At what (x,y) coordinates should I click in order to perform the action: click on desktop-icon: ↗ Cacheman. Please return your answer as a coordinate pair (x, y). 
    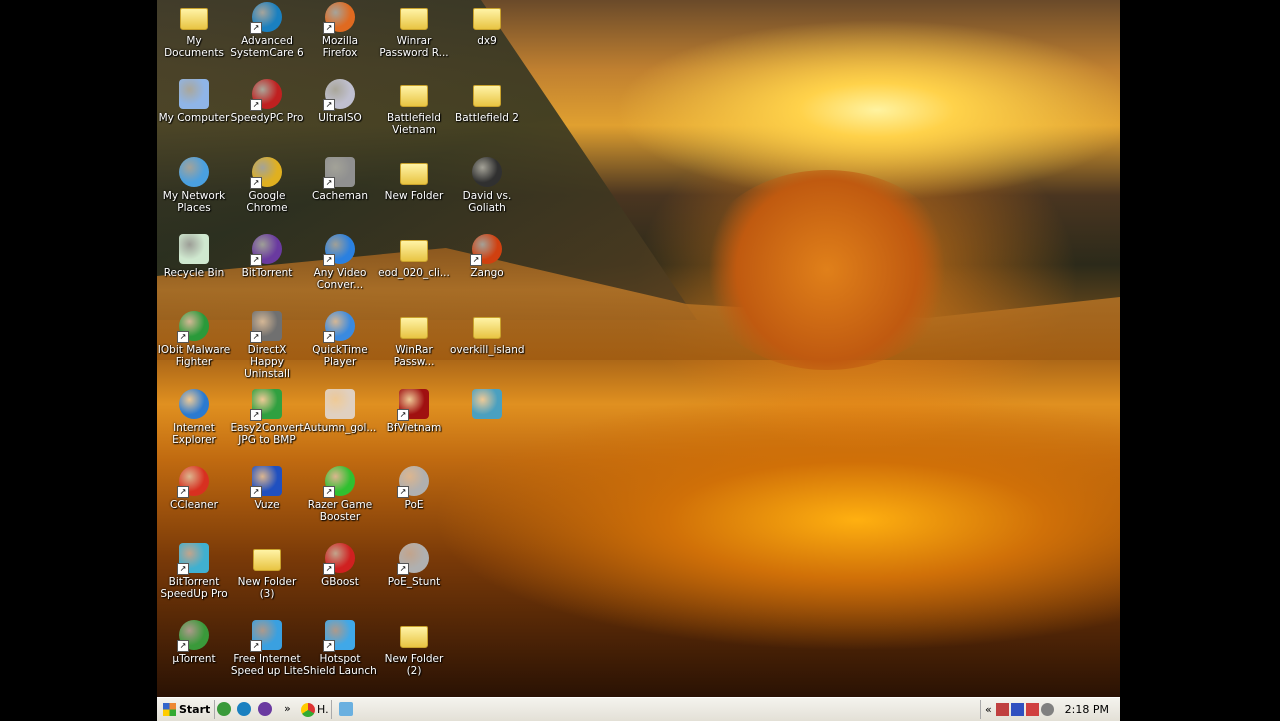
    Looking at the image, I should click on (340, 178).